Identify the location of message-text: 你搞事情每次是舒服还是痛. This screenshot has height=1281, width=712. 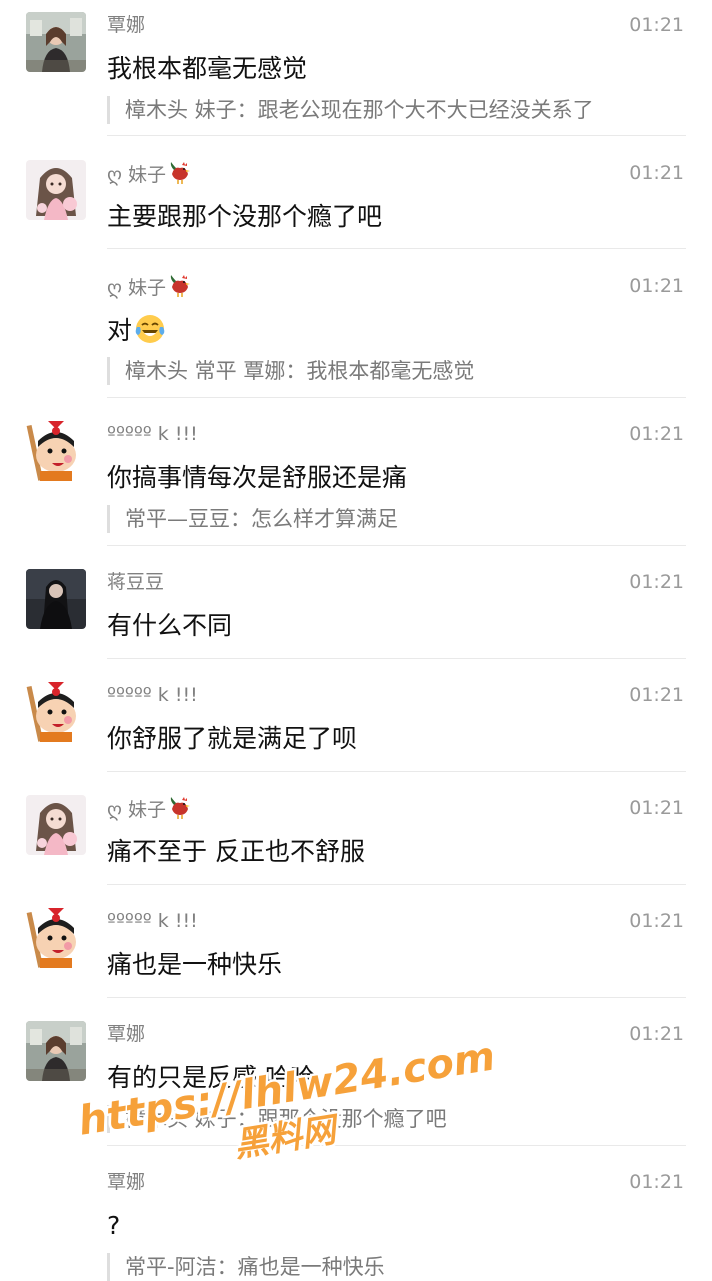
(257, 478).